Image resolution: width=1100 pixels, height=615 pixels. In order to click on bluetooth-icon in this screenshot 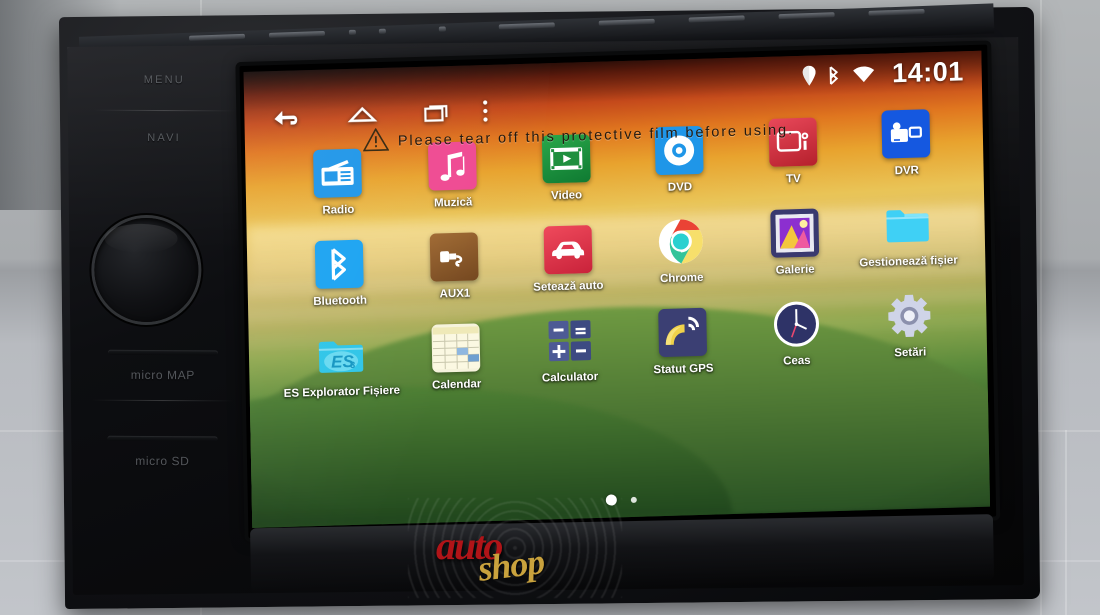, I will do `click(834, 75)`.